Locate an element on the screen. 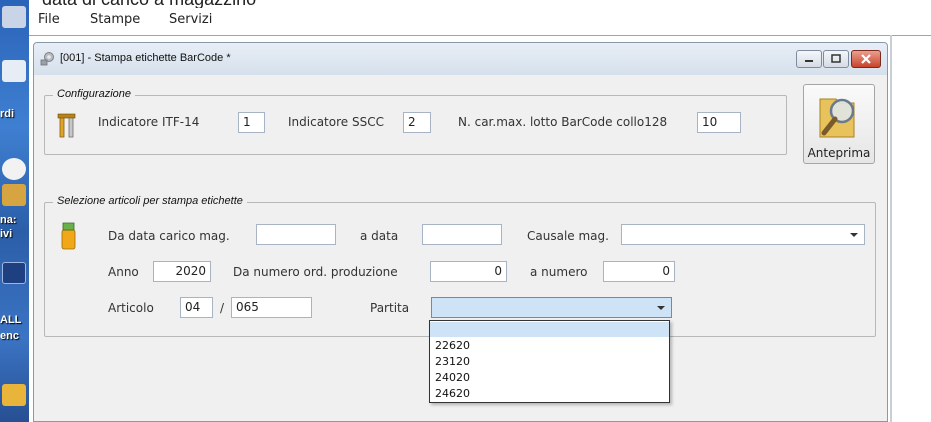  menu-stampe: Stampe is located at coordinates (115, 19).